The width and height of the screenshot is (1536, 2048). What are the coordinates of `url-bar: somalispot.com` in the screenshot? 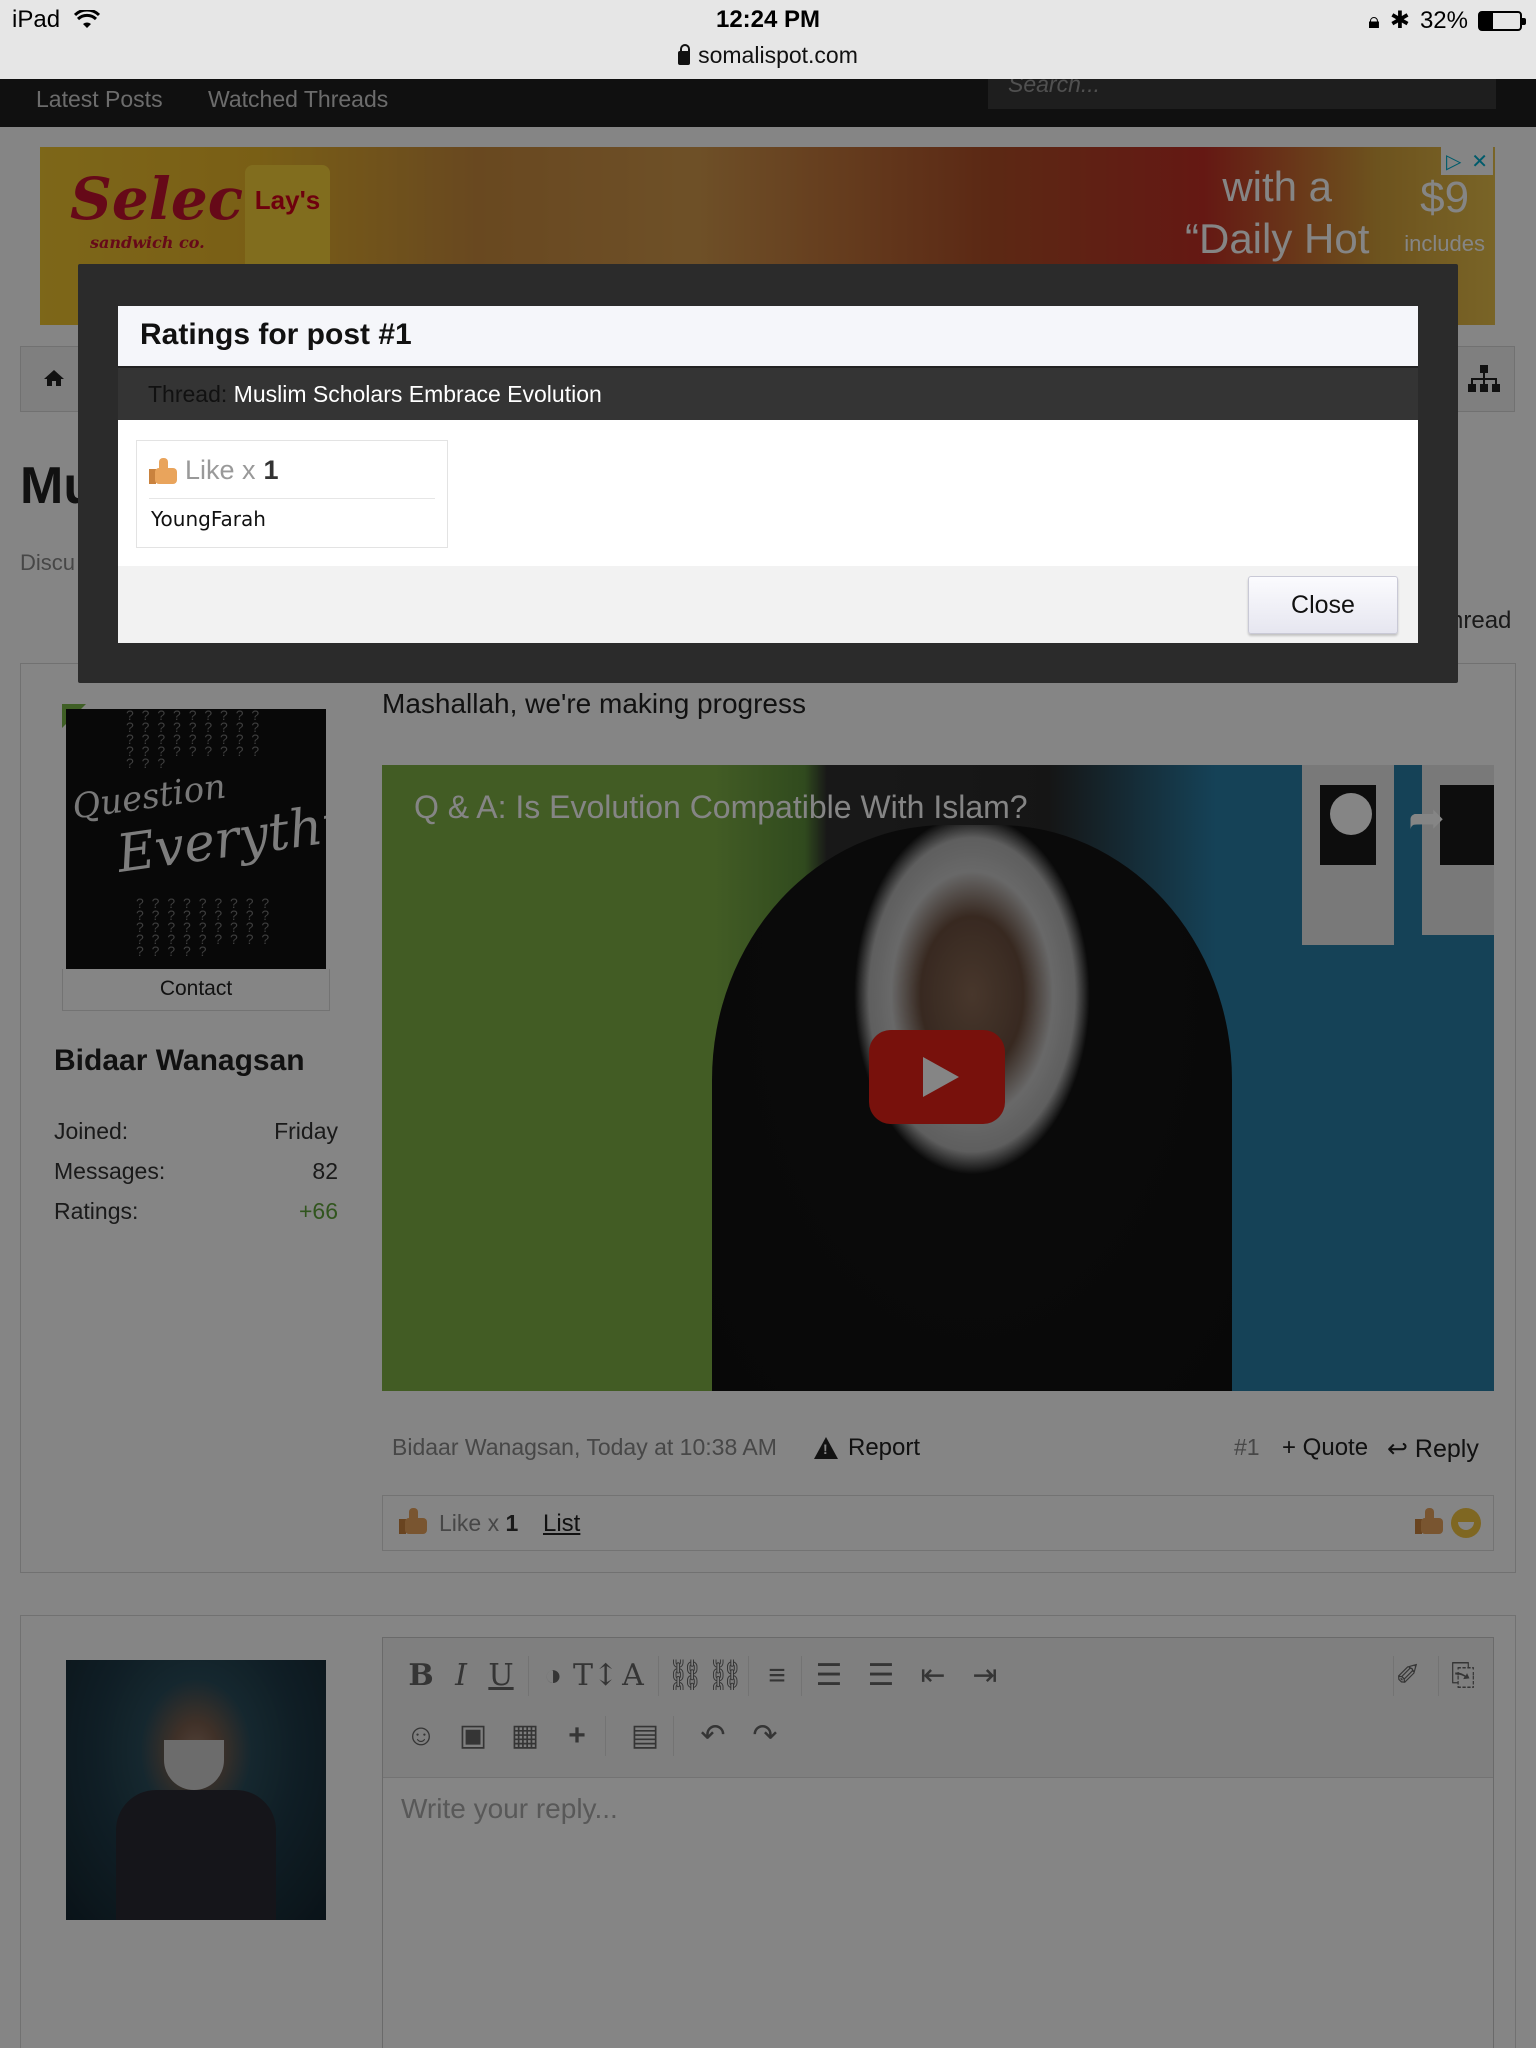 It's located at (768, 55).